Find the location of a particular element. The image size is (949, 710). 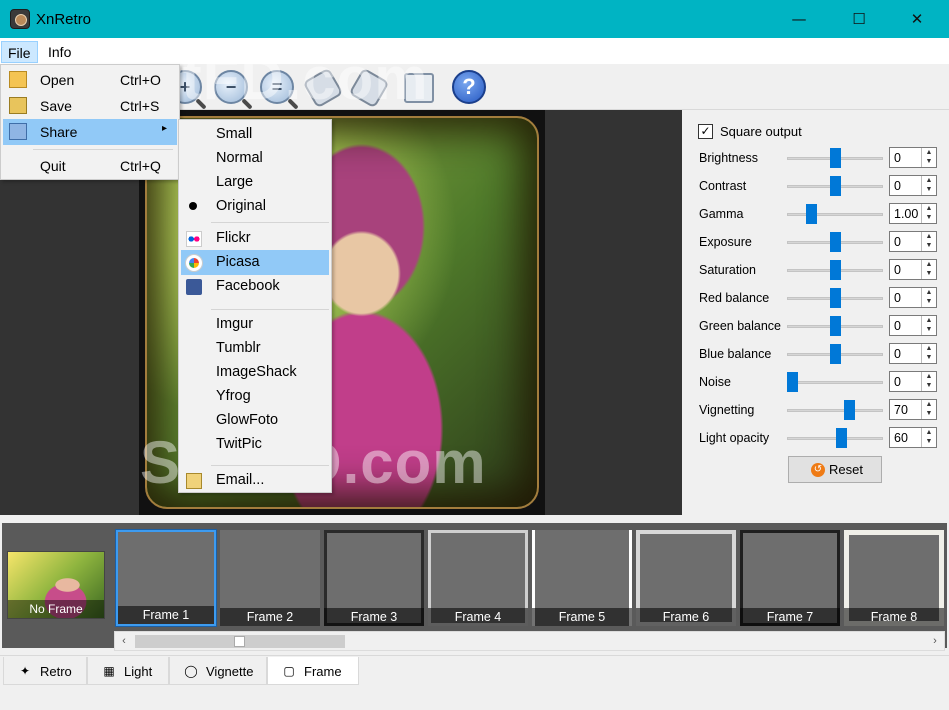

value-field: 60 is located at coordinates (901, 438).